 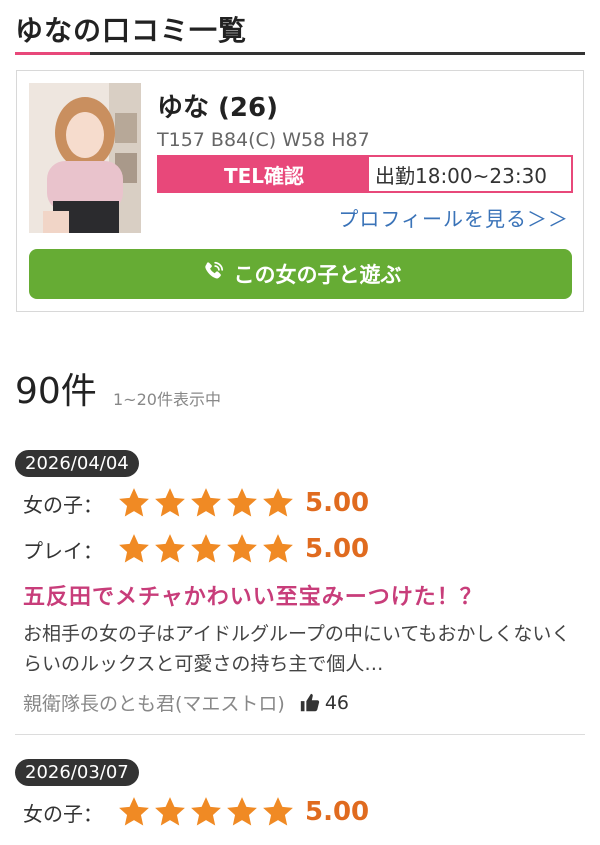 I want to click on review-divider, so click(x=300, y=734).